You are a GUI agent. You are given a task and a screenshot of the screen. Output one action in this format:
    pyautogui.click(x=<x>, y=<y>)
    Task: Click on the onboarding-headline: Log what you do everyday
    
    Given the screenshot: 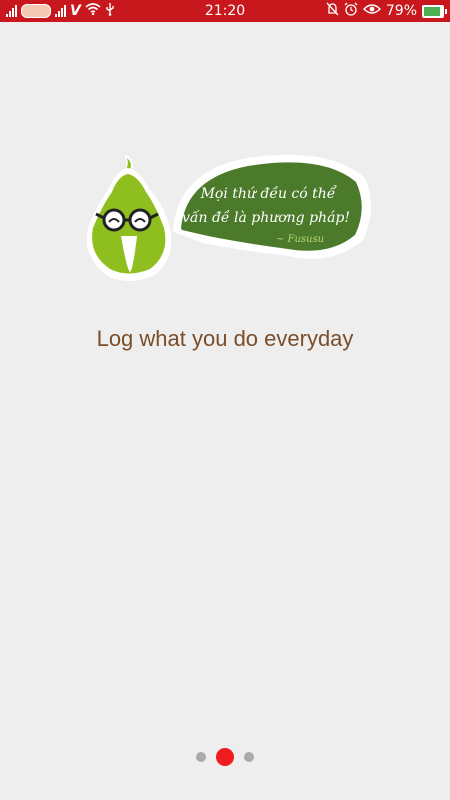 What is the action you would take?
    pyautogui.click(x=225, y=338)
    